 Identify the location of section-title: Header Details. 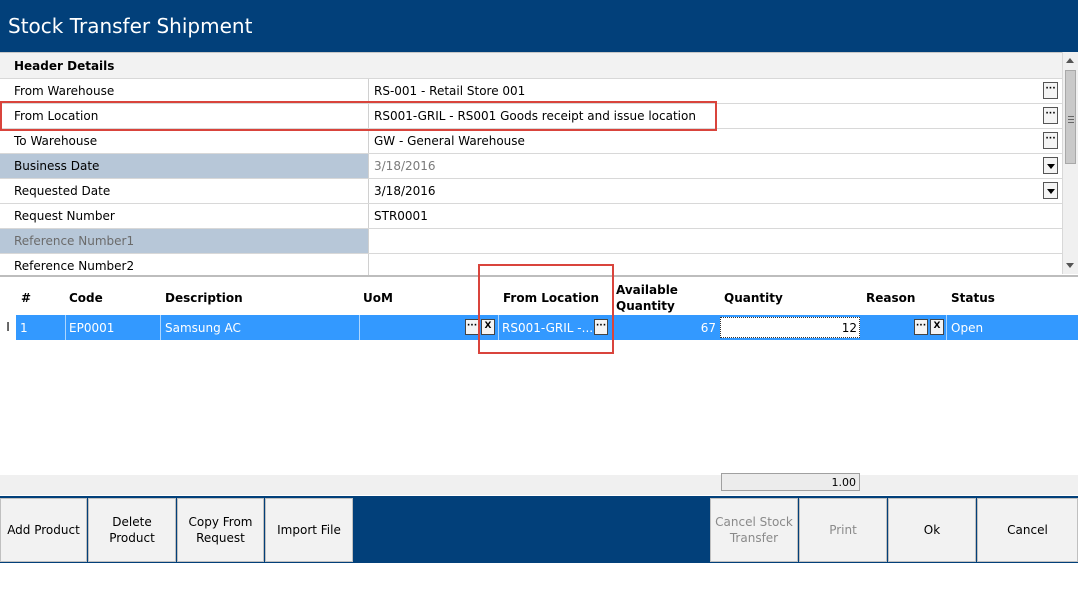
(64, 66).